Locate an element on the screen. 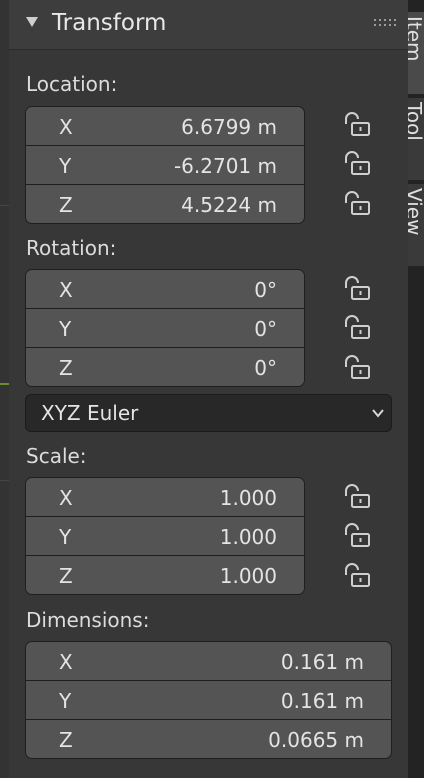  rotation-y-field: Y 0° is located at coordinates (165, 328).